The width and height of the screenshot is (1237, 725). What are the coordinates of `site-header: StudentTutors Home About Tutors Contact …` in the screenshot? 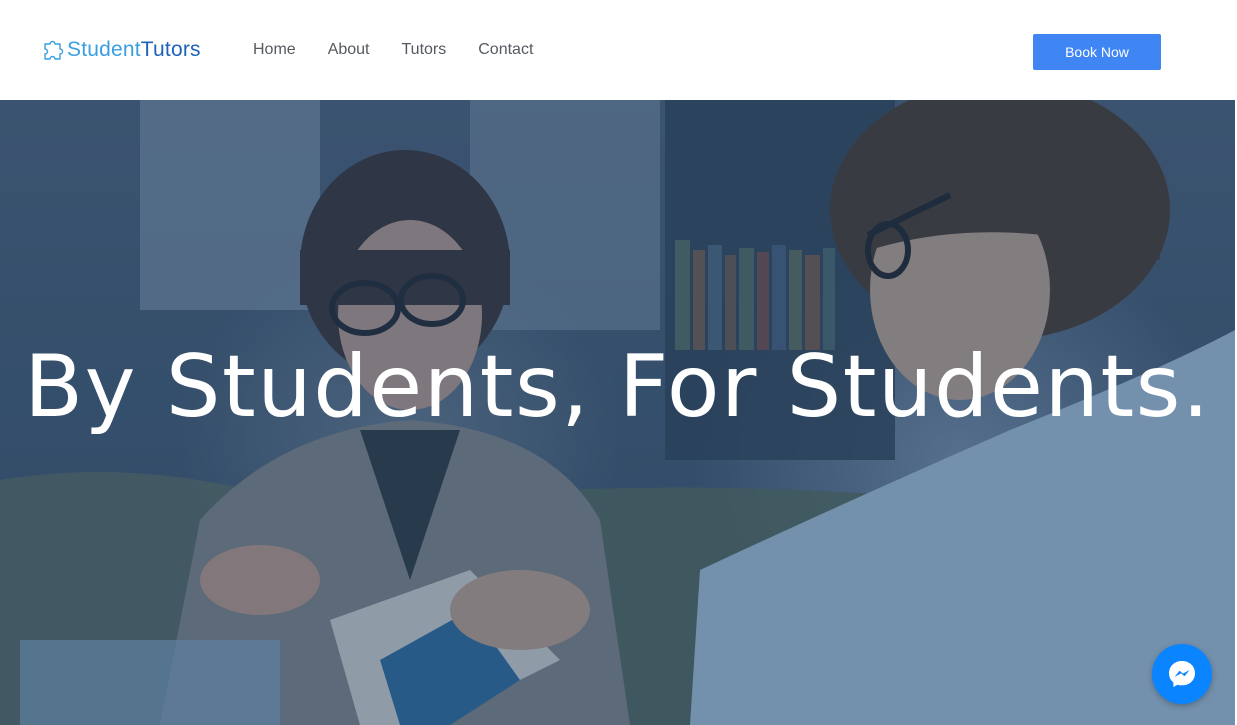 It's located at (618, 50).